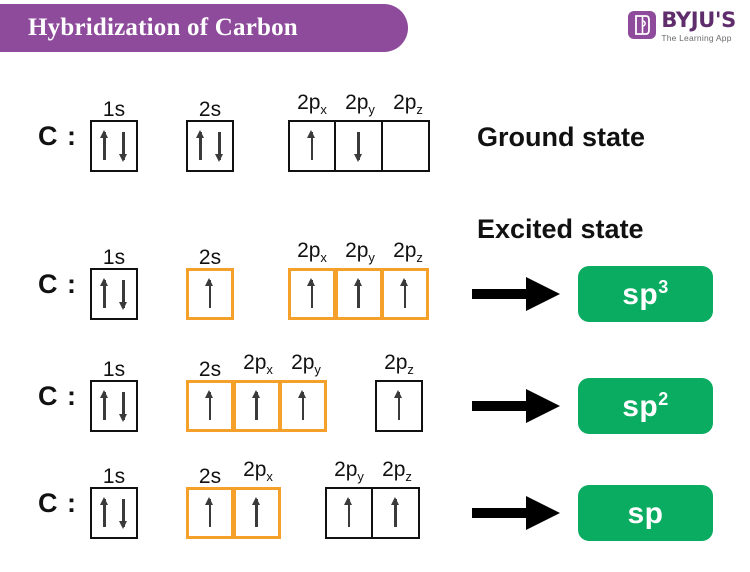 This screenshot has width=750, height=572. I want to click on orbital-box-2pz, so click(399, 406).